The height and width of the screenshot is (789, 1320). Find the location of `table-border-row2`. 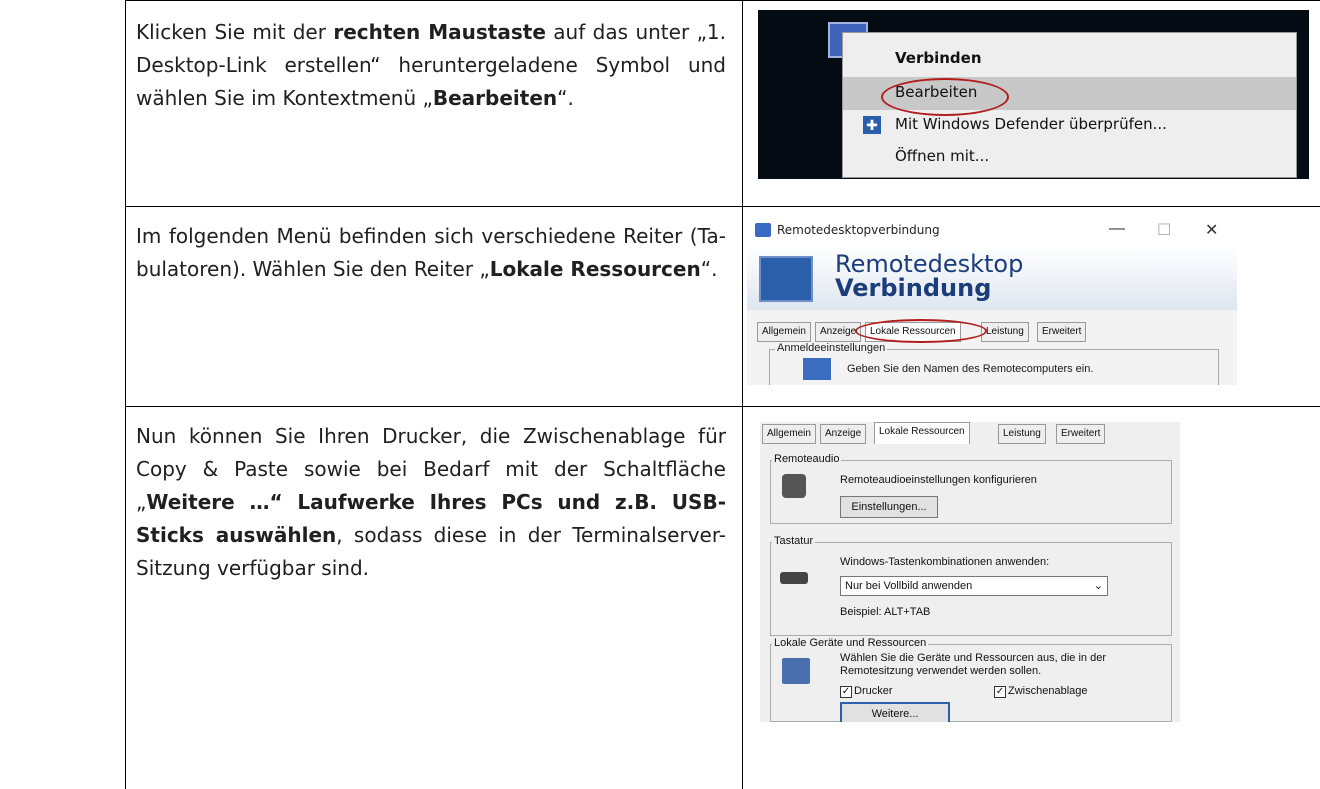

table-border-row2 is located at coordinates (722, 406).